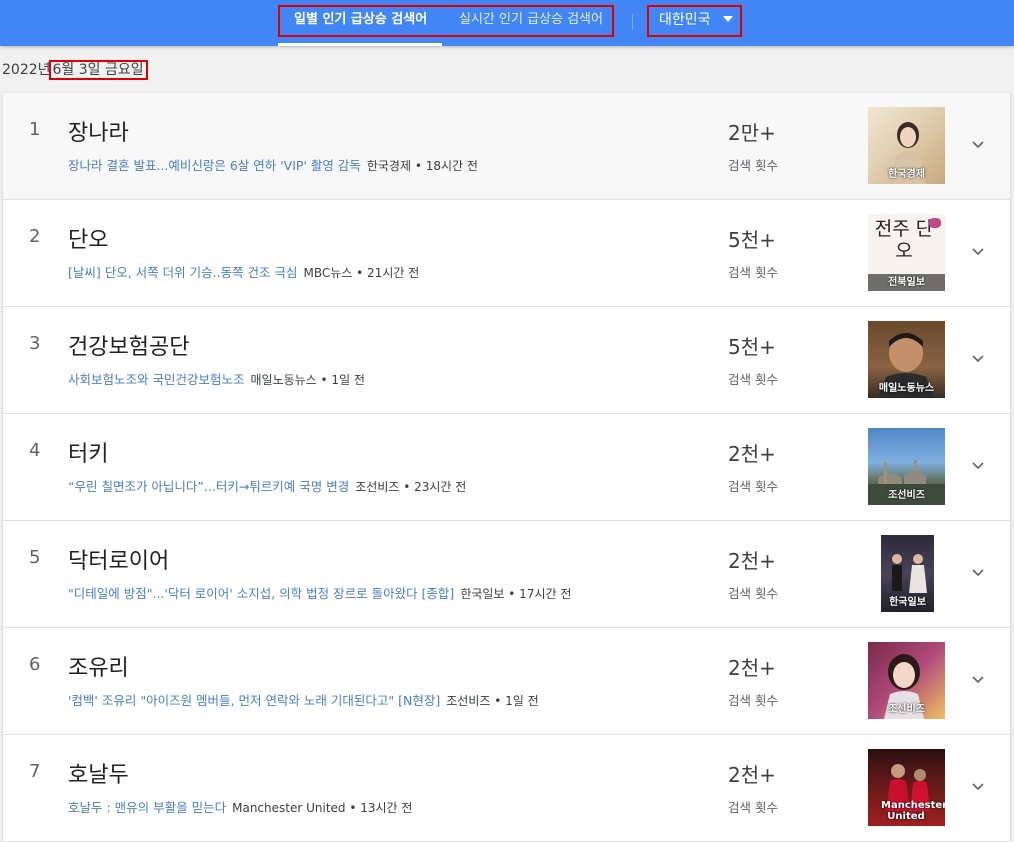 Image resolution: width=1014 pixels, height=842 pixels. Describe the element at coordinates (906, 282) in the screenshot. I see `thumb-caption: 전북일보` at that location.